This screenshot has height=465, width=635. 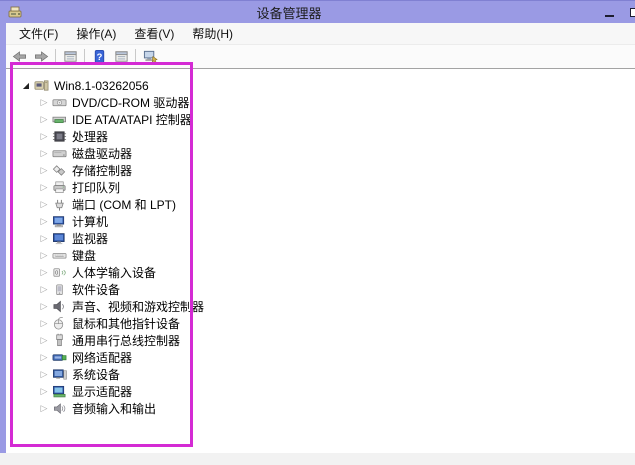 I want to click on tree-item: ▷ 音频输入和输出, so click(x=320, y=408).